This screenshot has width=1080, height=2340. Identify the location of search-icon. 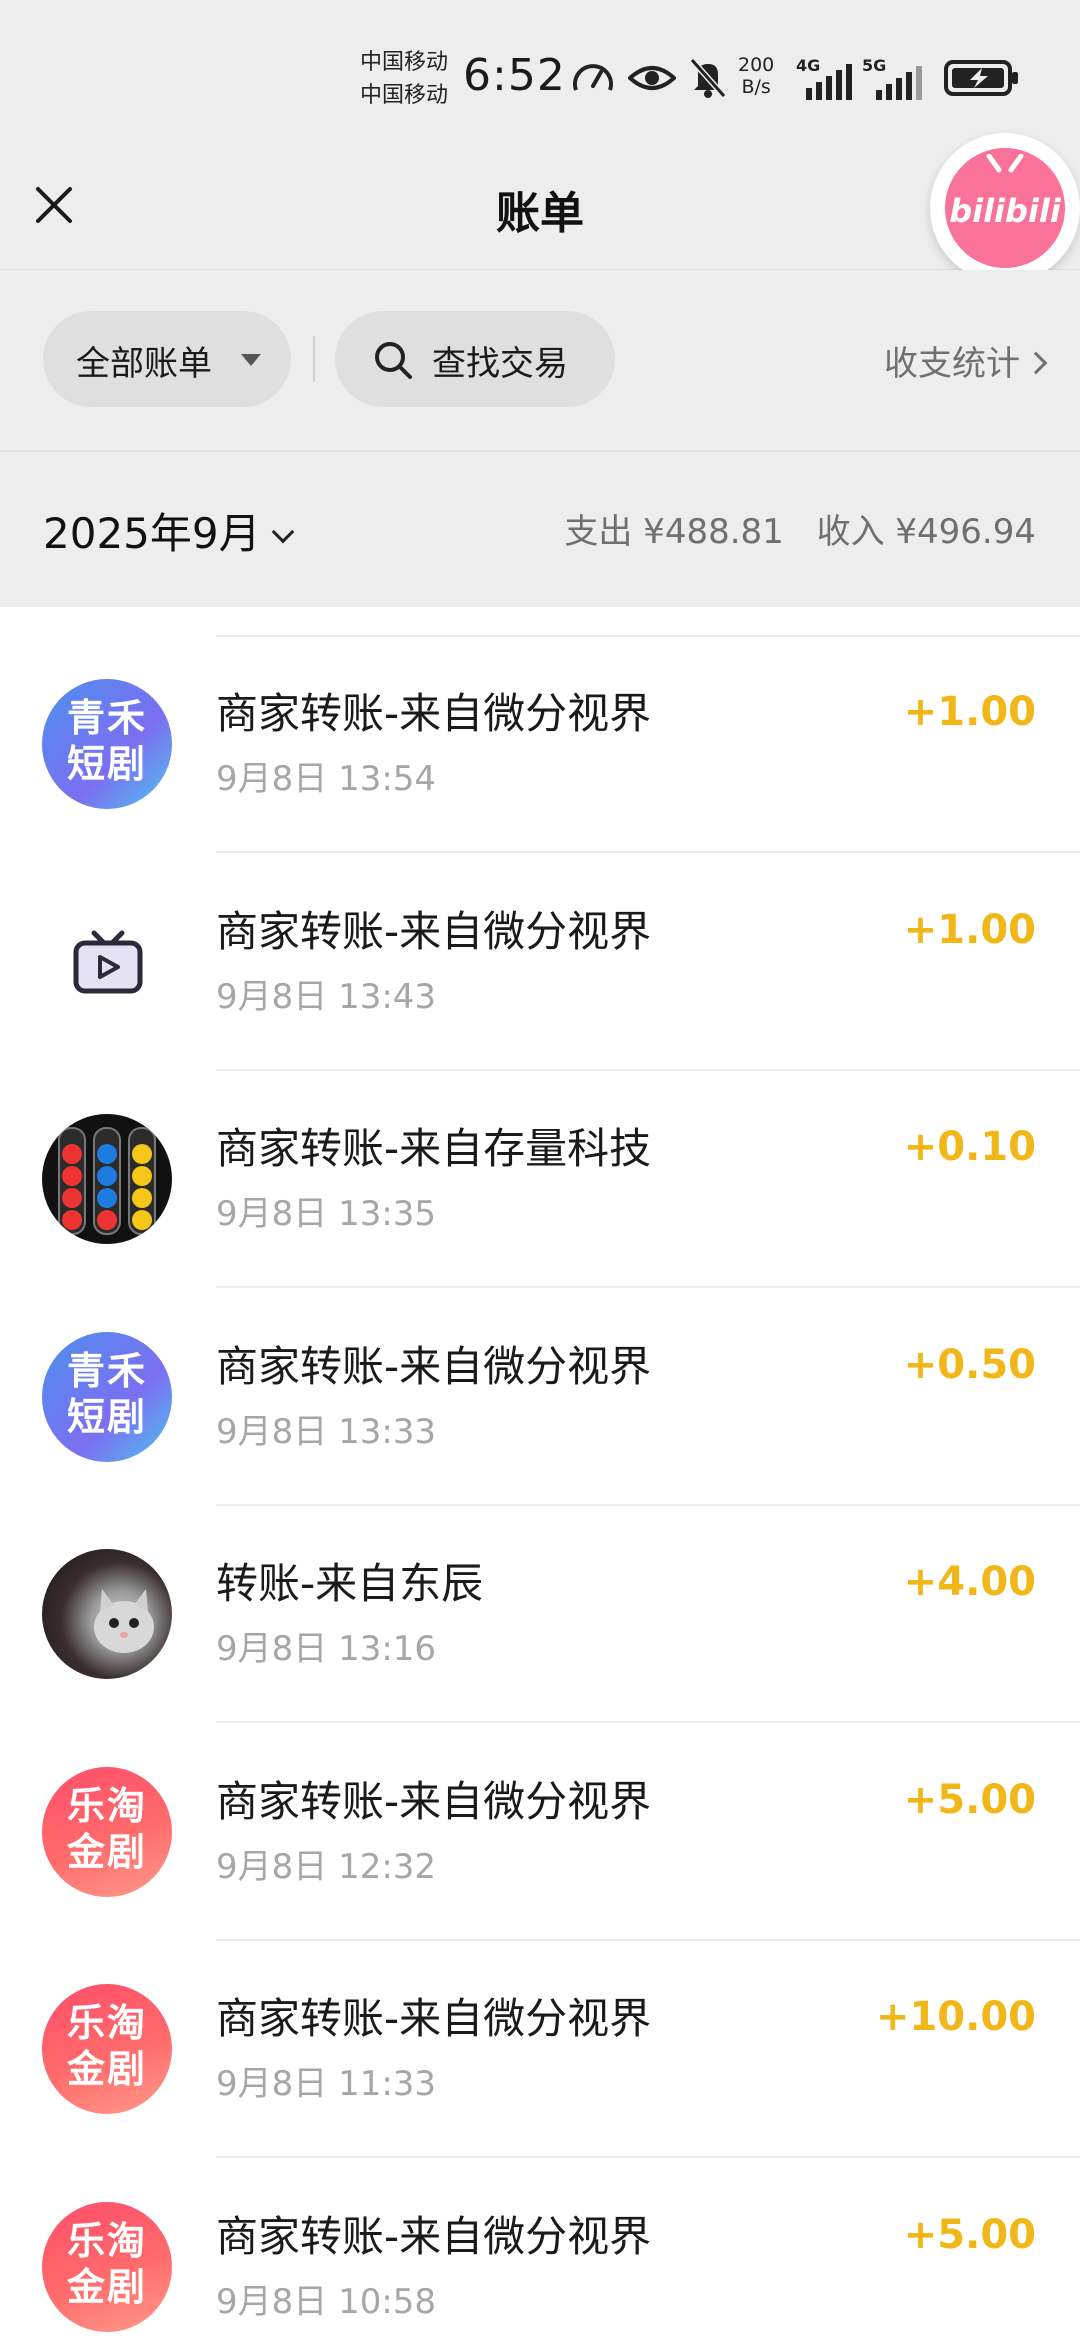
(393, 360).